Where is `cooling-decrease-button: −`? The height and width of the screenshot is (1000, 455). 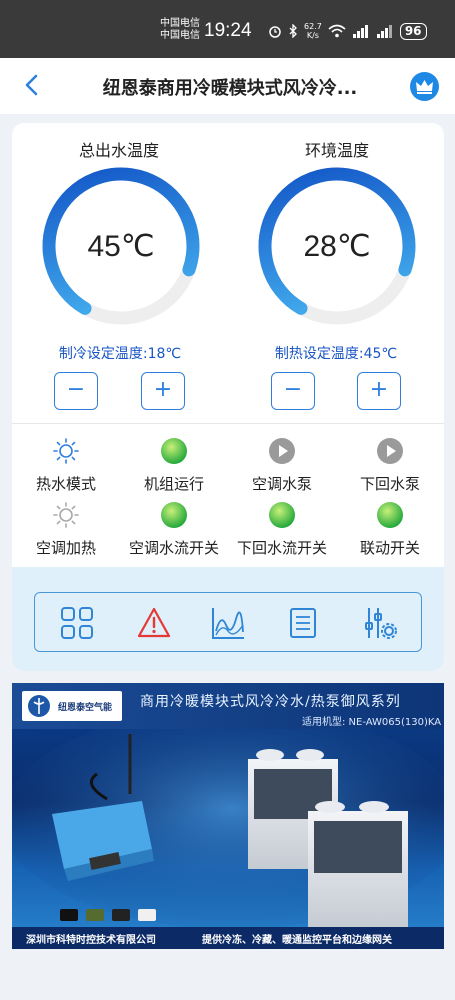
cooling-decrease-button: − is located at coordinates (76, 391).